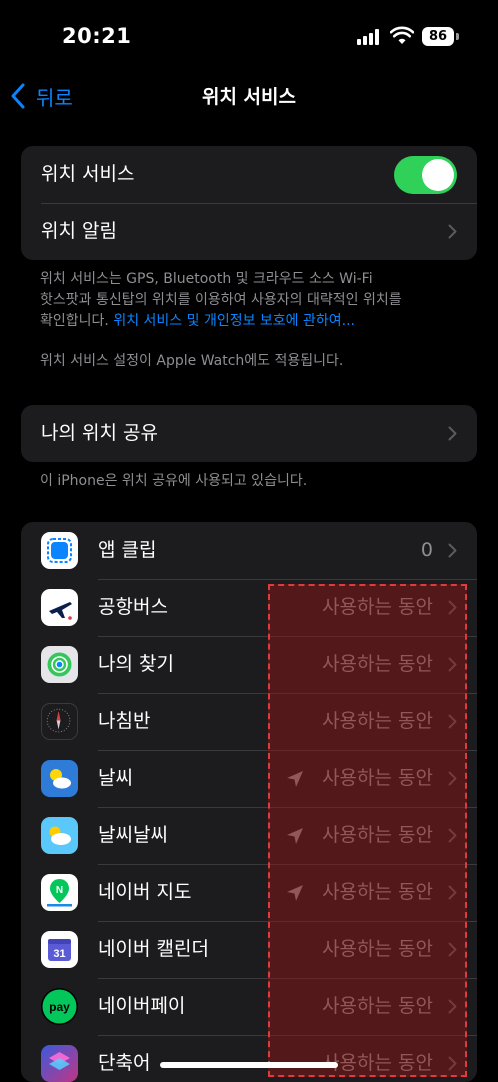 The width and height of the screenshot is (498, 1082). I want to click on naver-pay-icon: pay, so click(59, 1006).